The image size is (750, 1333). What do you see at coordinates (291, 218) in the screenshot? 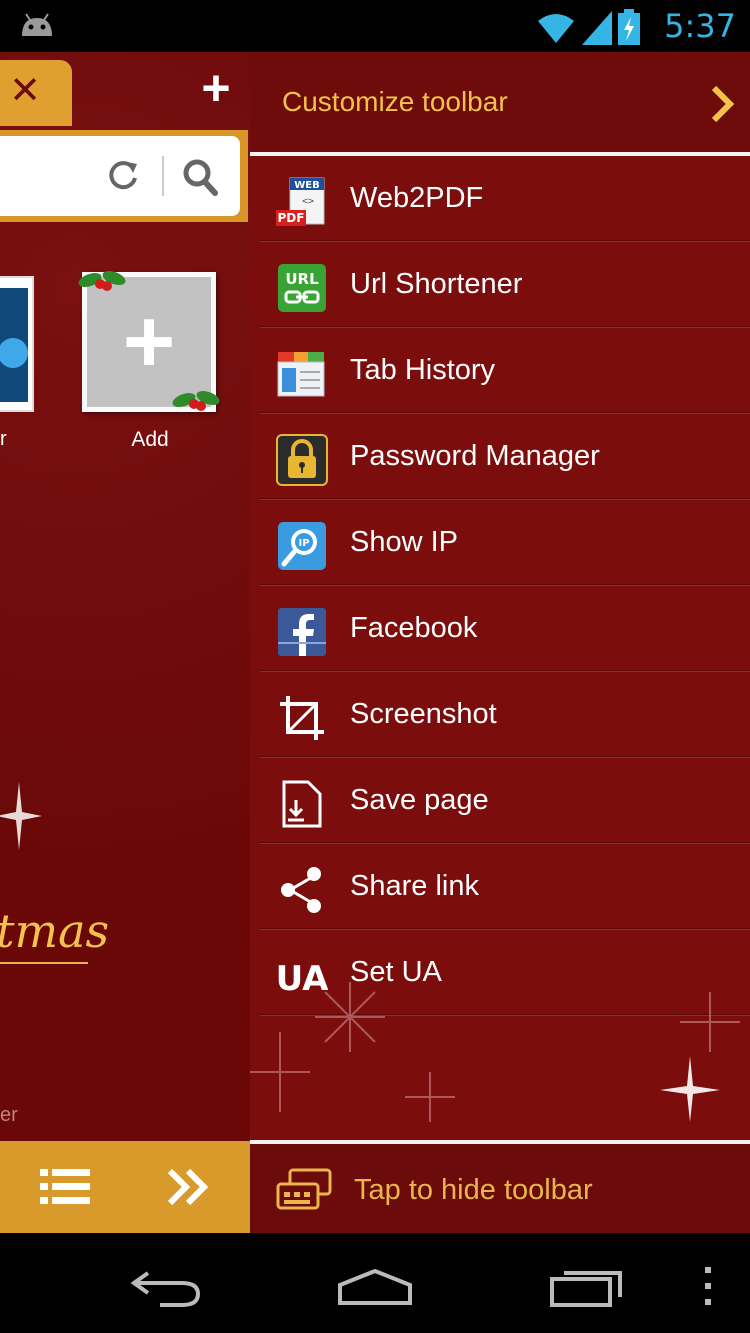
I see `svg-text: PDF` at bounding box center [291, 218].